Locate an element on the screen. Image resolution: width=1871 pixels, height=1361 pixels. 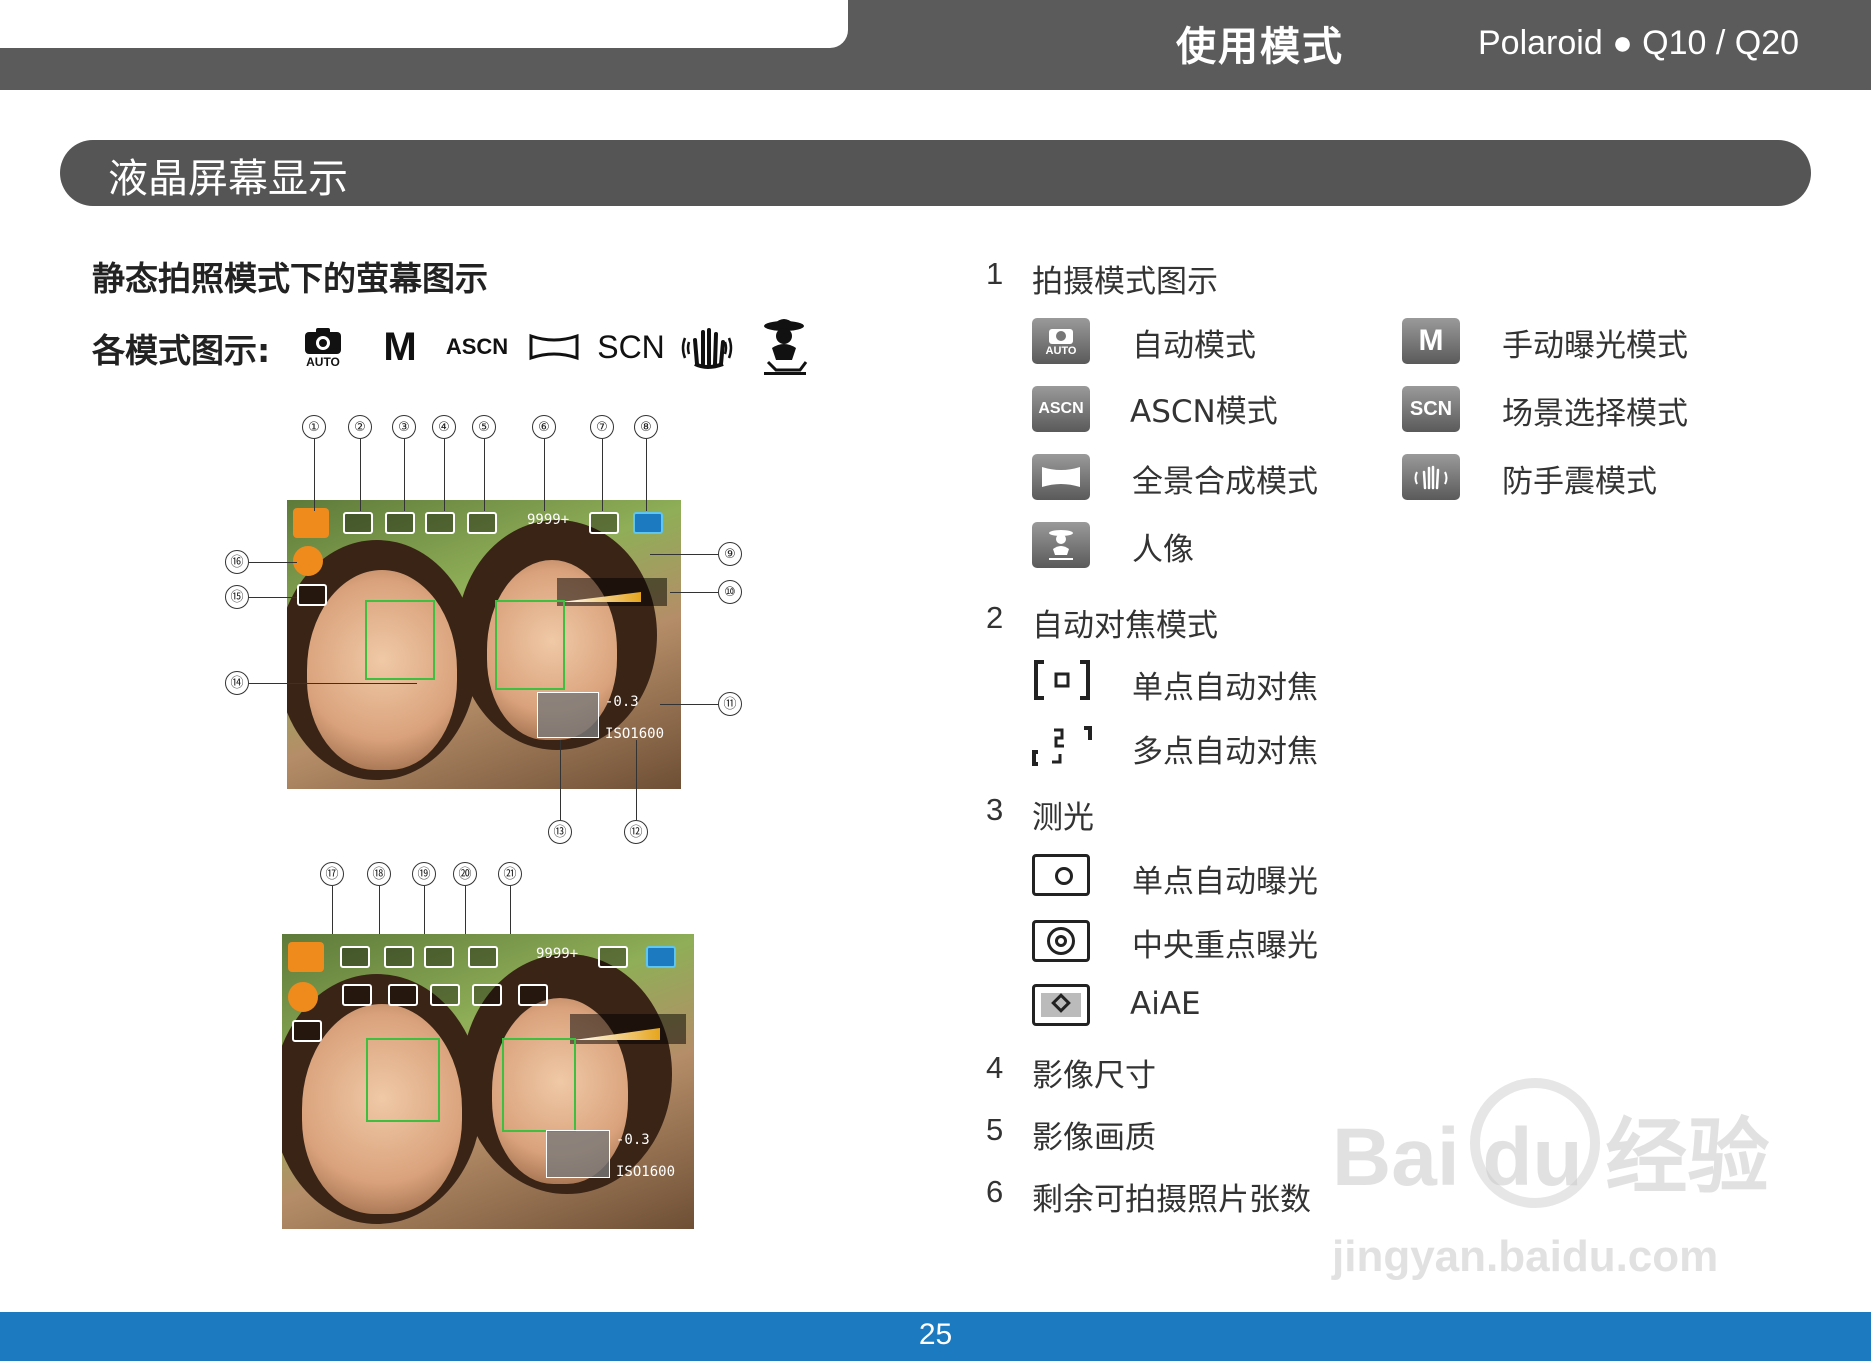
aiae-label: AiAE is located at coordinates (1165, 1004).